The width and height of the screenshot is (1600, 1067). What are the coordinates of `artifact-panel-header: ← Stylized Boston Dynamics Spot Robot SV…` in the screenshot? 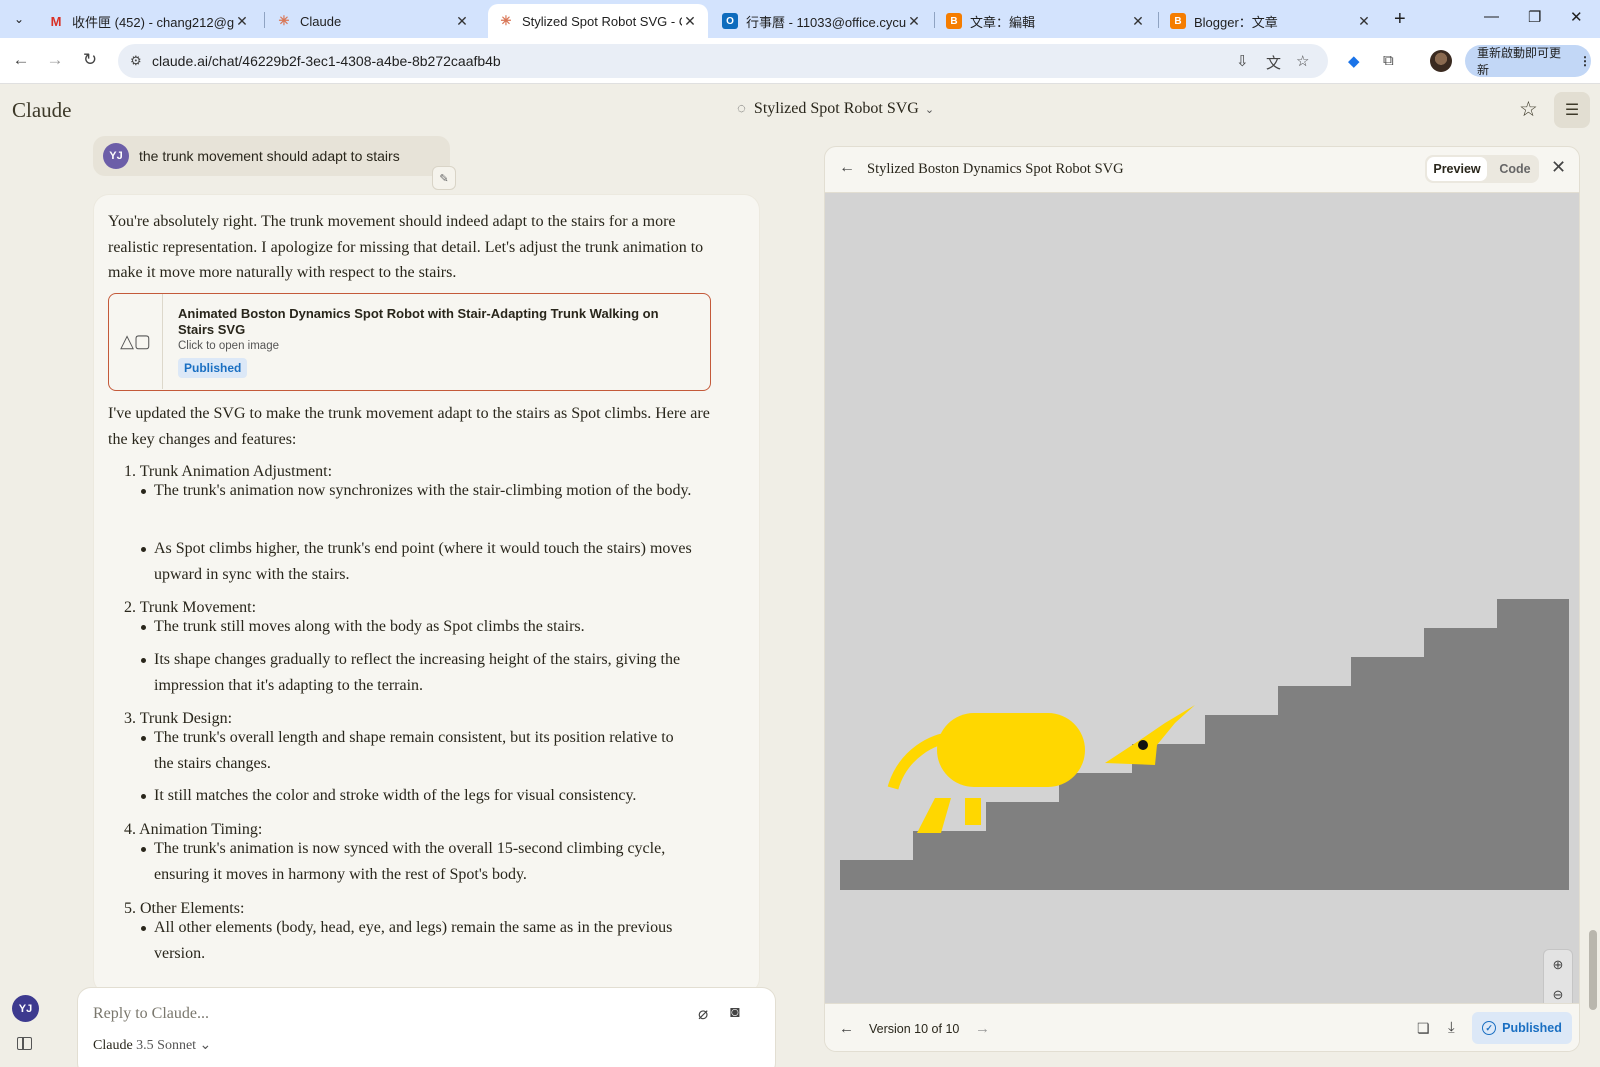 It's located at (1202, 170).